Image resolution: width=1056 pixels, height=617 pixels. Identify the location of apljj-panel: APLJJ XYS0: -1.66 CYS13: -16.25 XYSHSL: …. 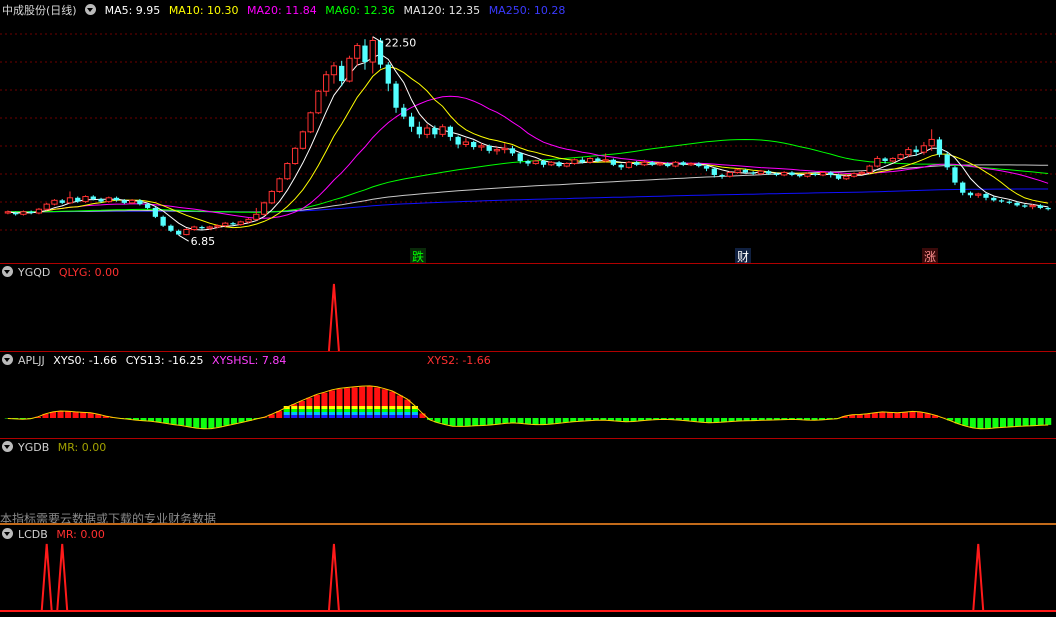
(528, 395).